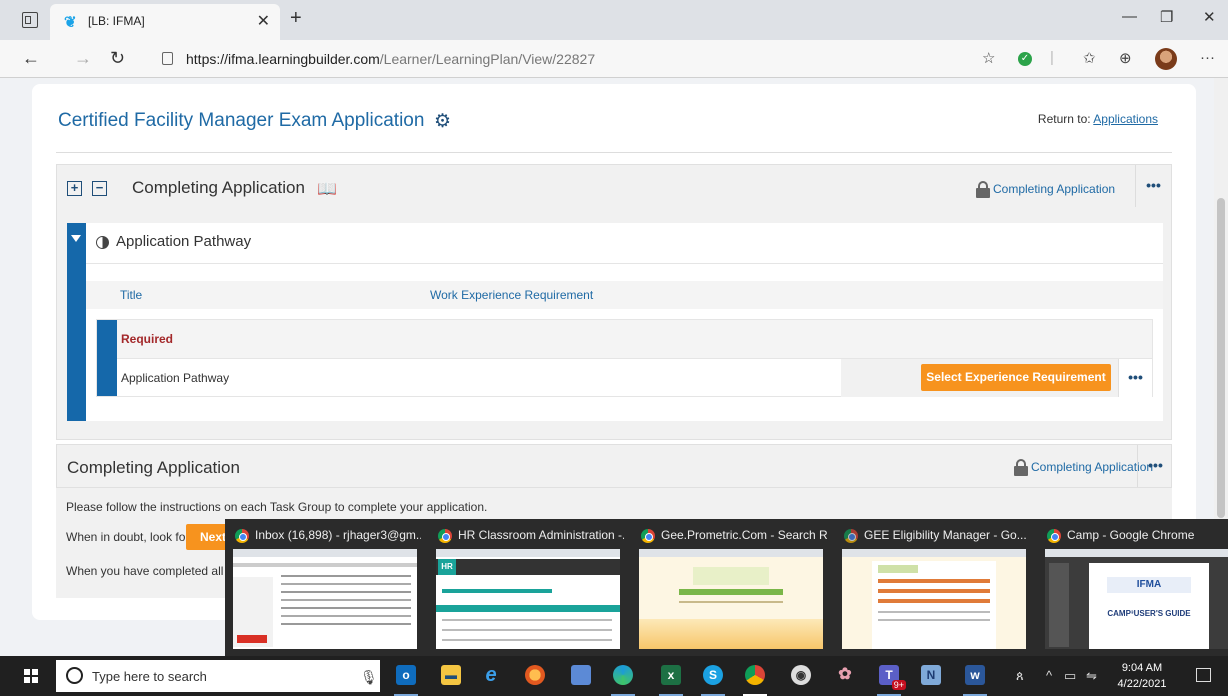 The width and height of the screenshot is (1228, 696). I want to click on favorite-add-icon: ☆, so click(988, 58).